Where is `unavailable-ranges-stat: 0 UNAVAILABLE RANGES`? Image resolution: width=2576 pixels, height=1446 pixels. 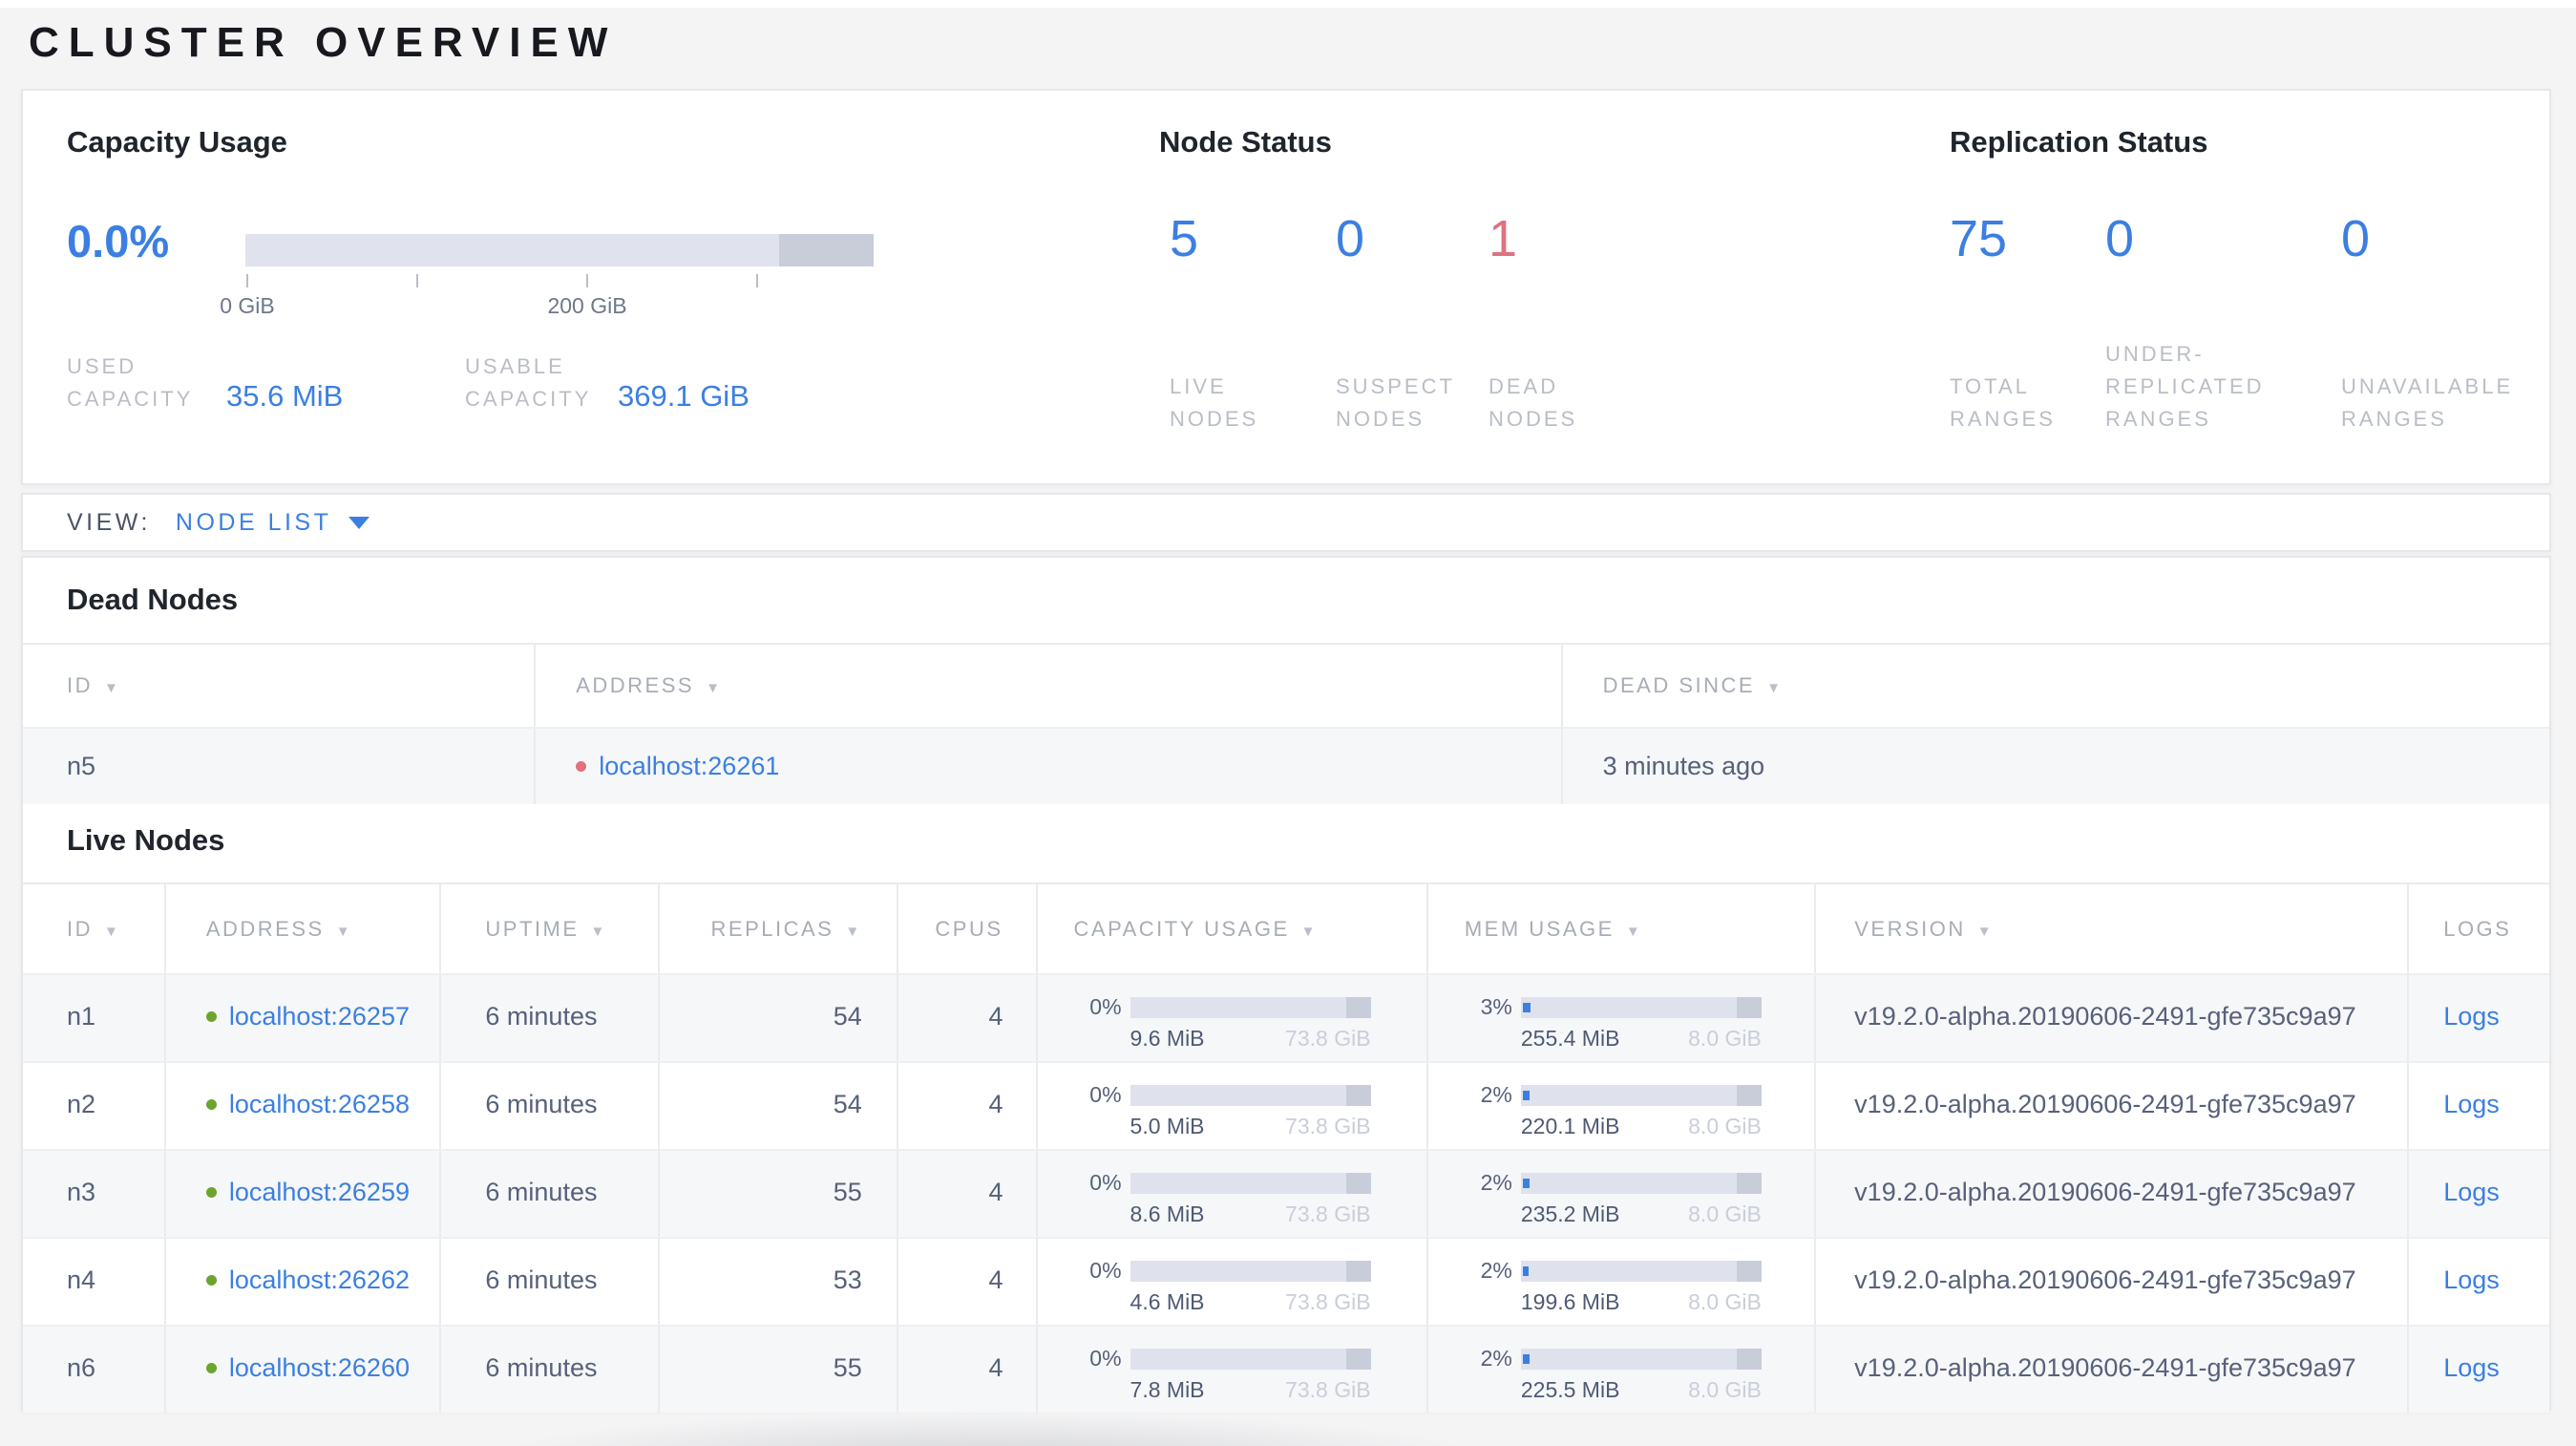
unavailable-ranges-stat: 0 UNAVAILABLE RANGES is located at coordinates (2443, 287).